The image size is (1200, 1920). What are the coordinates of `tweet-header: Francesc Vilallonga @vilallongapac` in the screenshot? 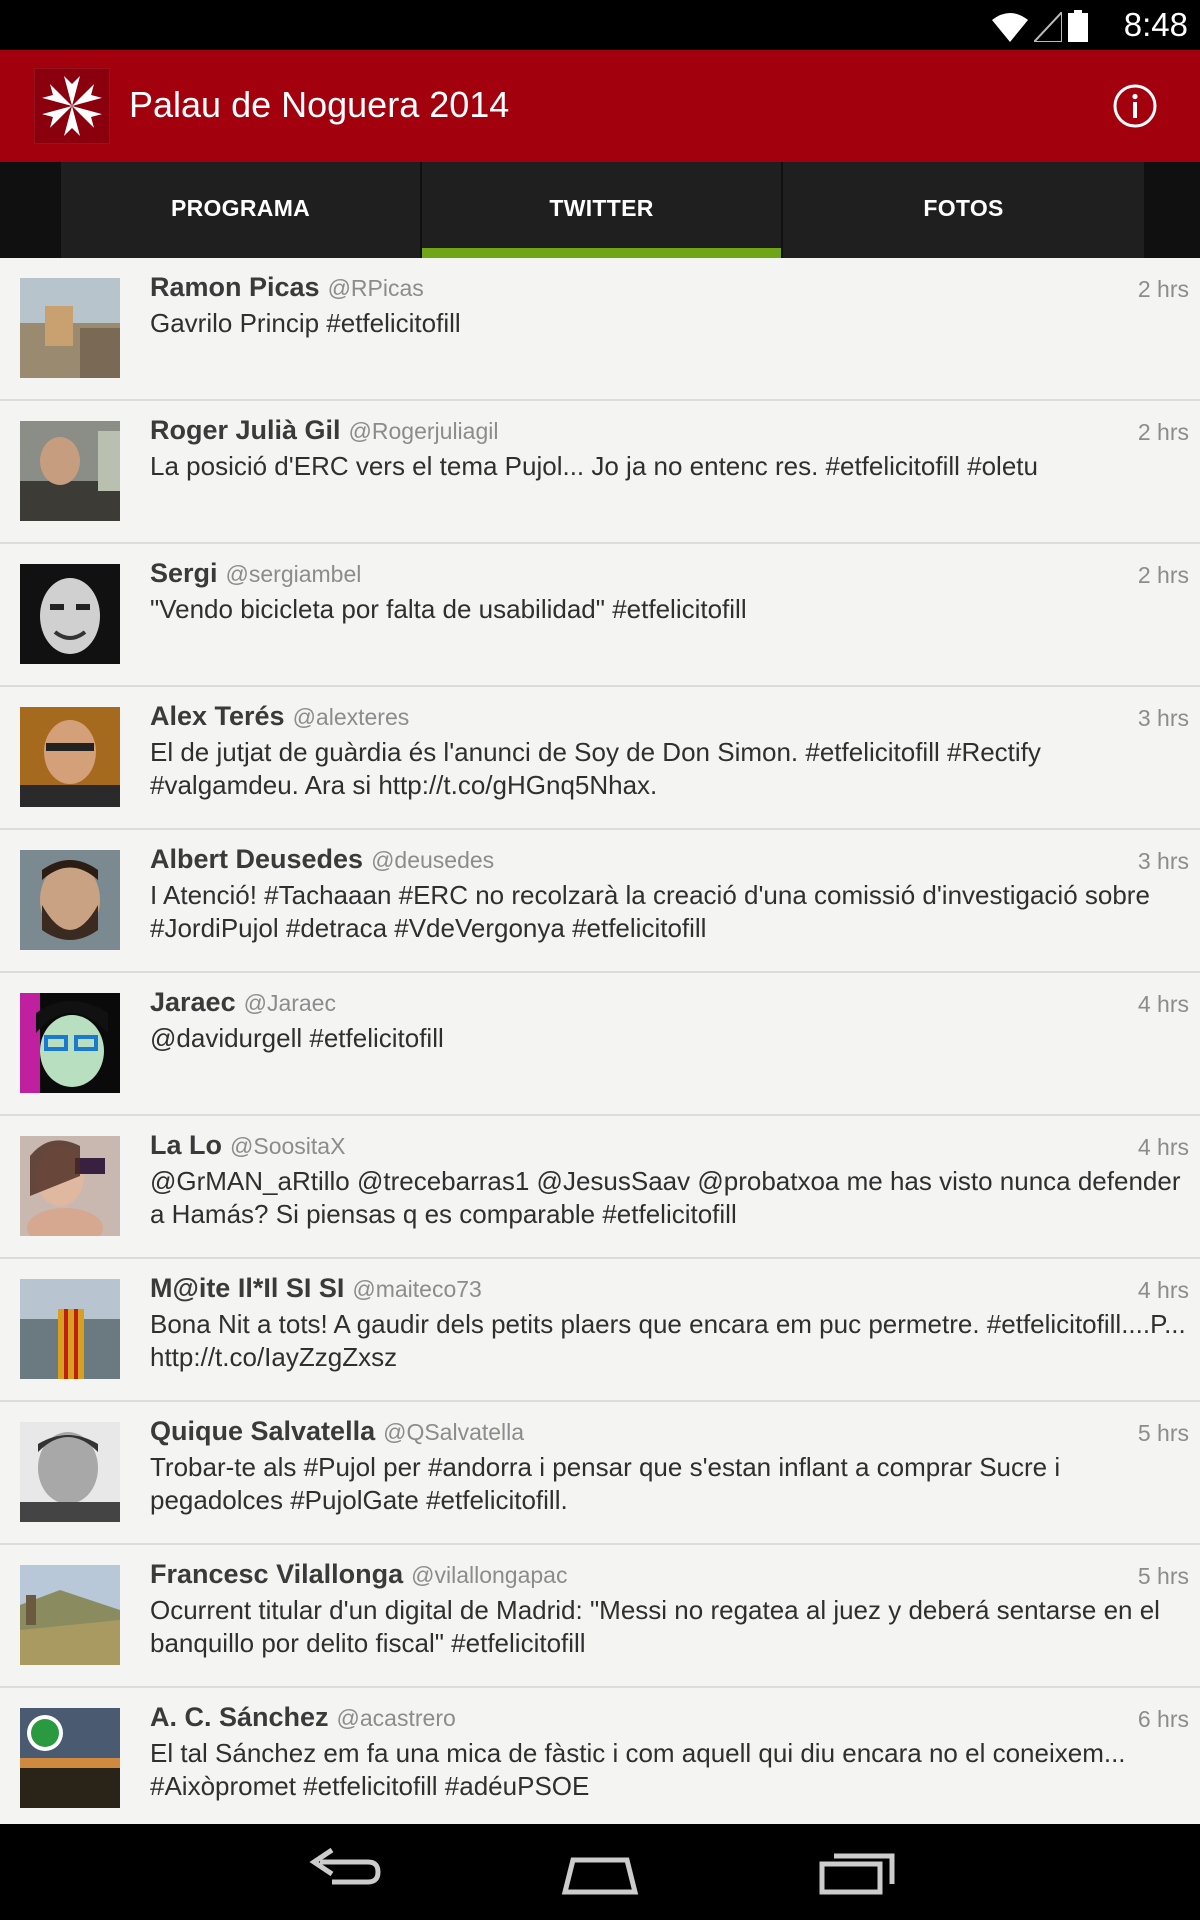 It's located at (358, 1576).